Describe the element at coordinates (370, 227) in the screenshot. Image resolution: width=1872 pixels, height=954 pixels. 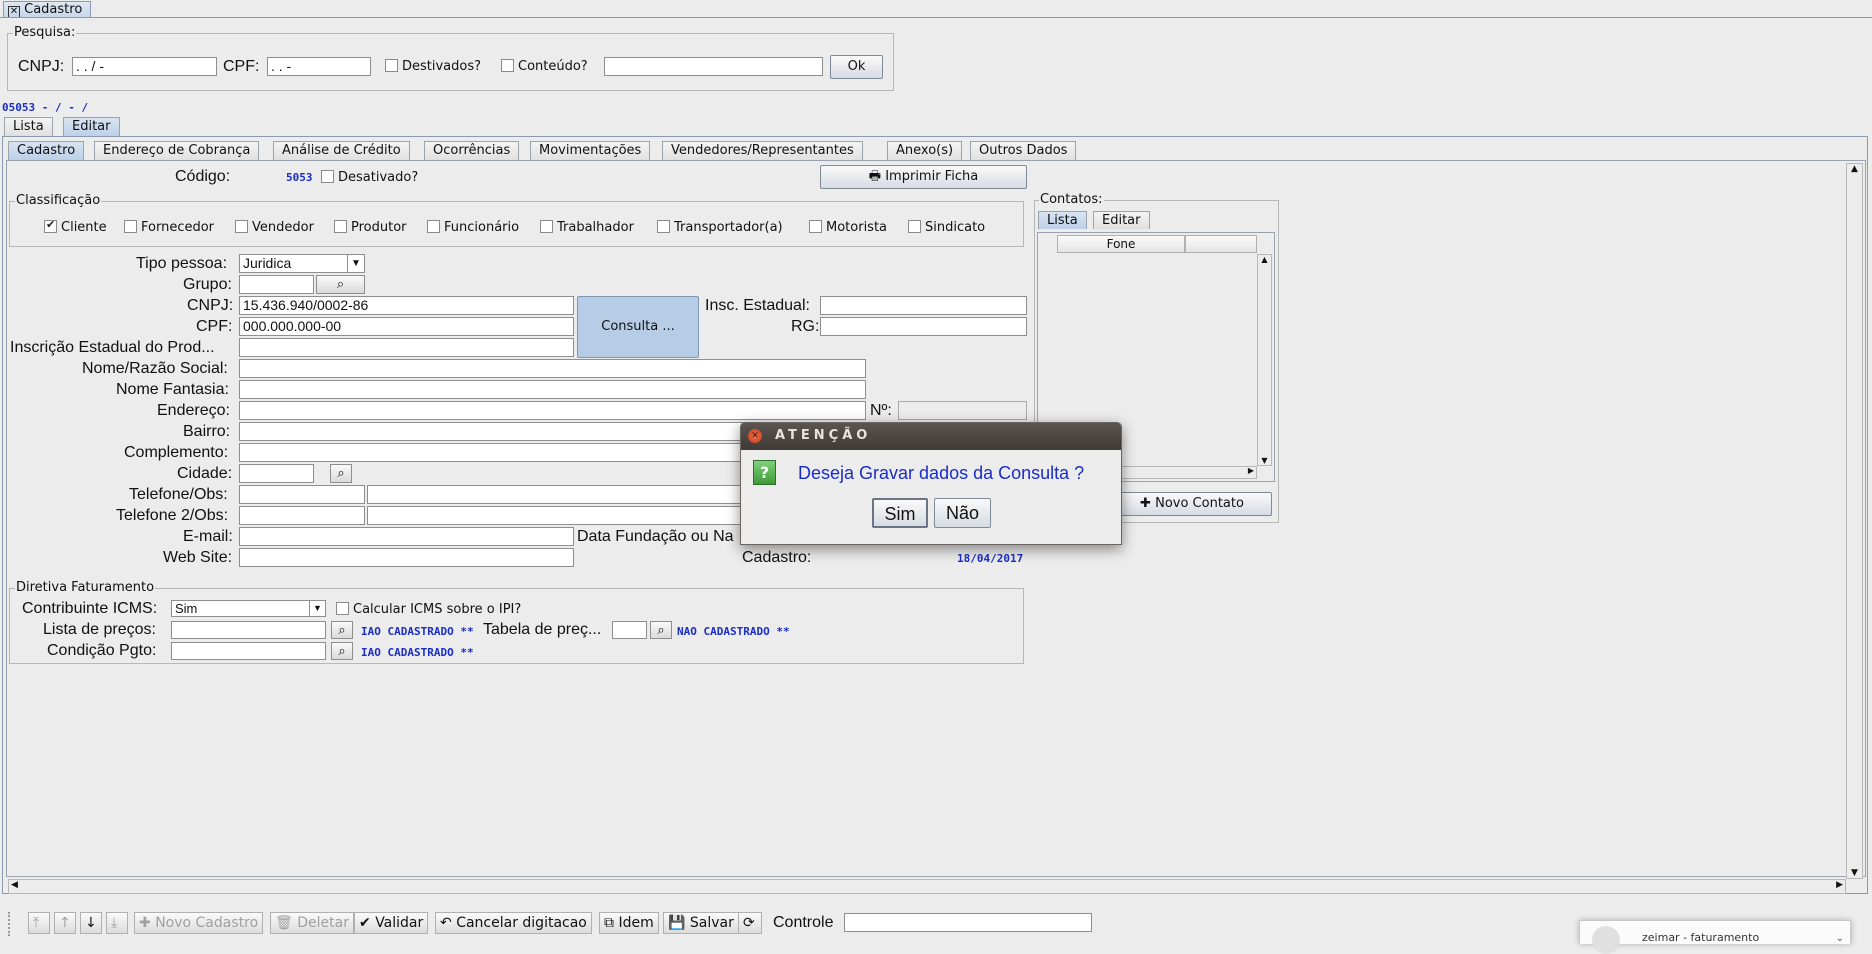
I see `class-produtor: Produtor` at that location.